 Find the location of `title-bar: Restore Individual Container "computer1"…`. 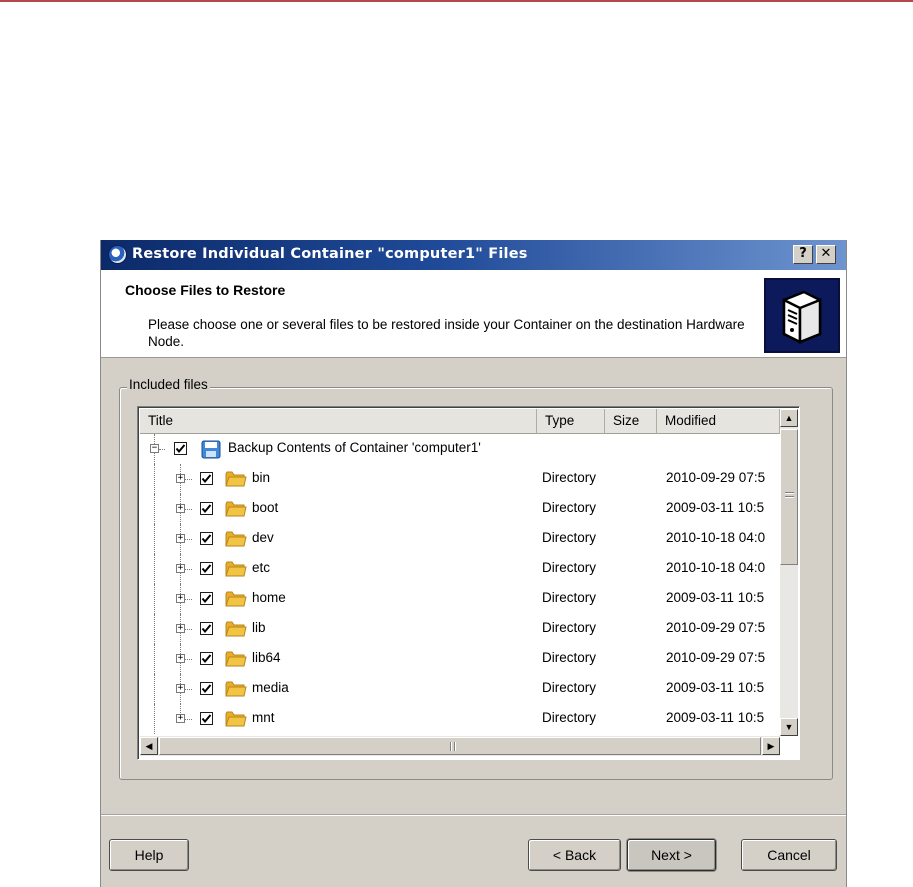

title-bar: Restore Individual Container "computer1"… is located at coordinates (473, 255).